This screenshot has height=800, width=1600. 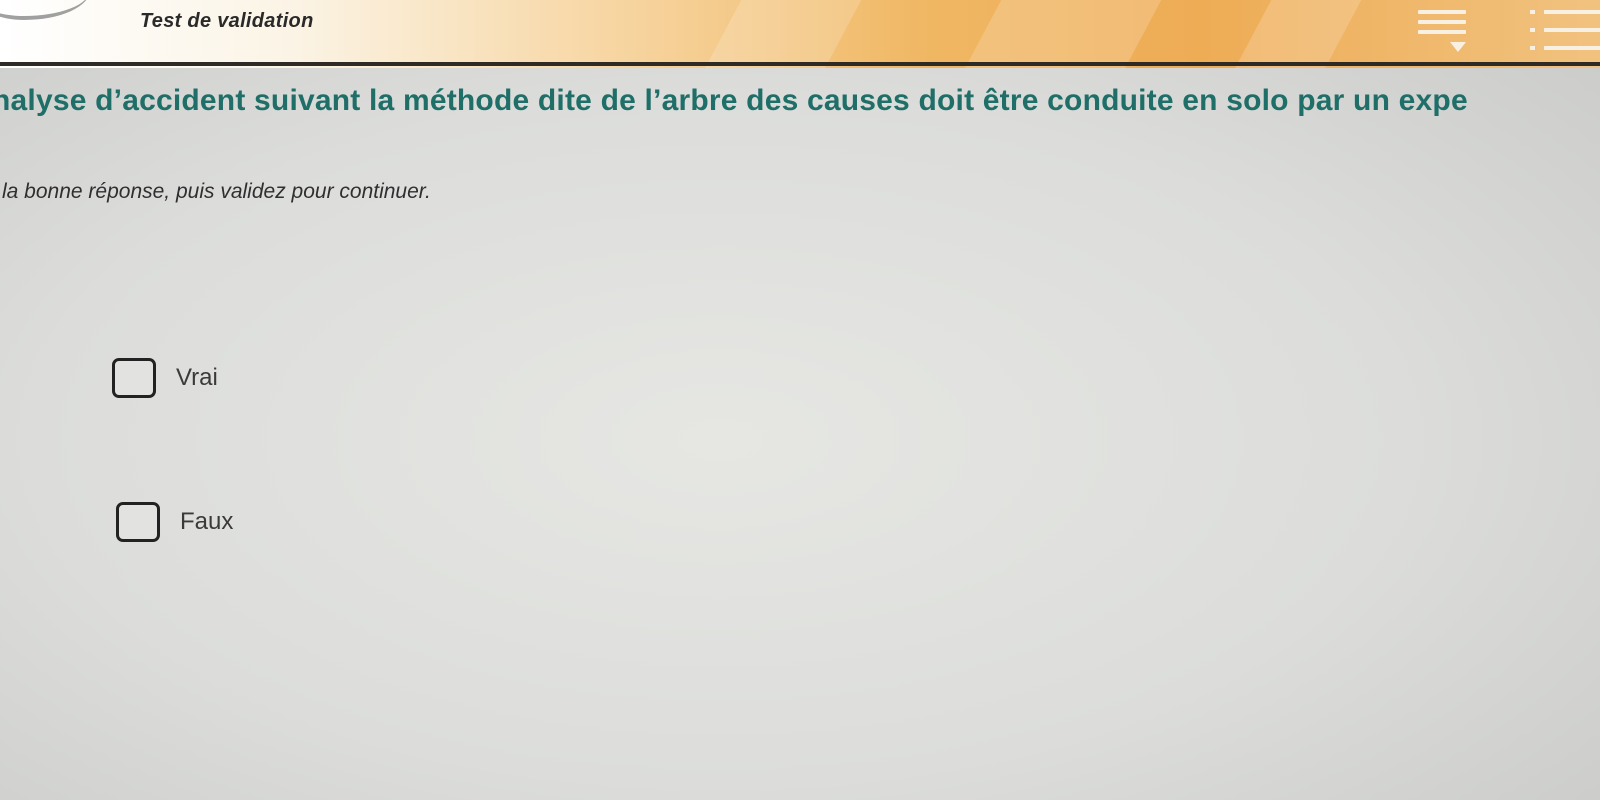 I want to click on menu-button, so click(x=1565, y=29).